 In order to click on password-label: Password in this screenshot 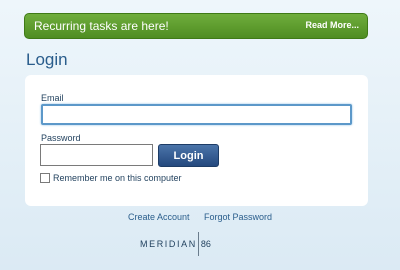, I will do `click(61, 138)`.